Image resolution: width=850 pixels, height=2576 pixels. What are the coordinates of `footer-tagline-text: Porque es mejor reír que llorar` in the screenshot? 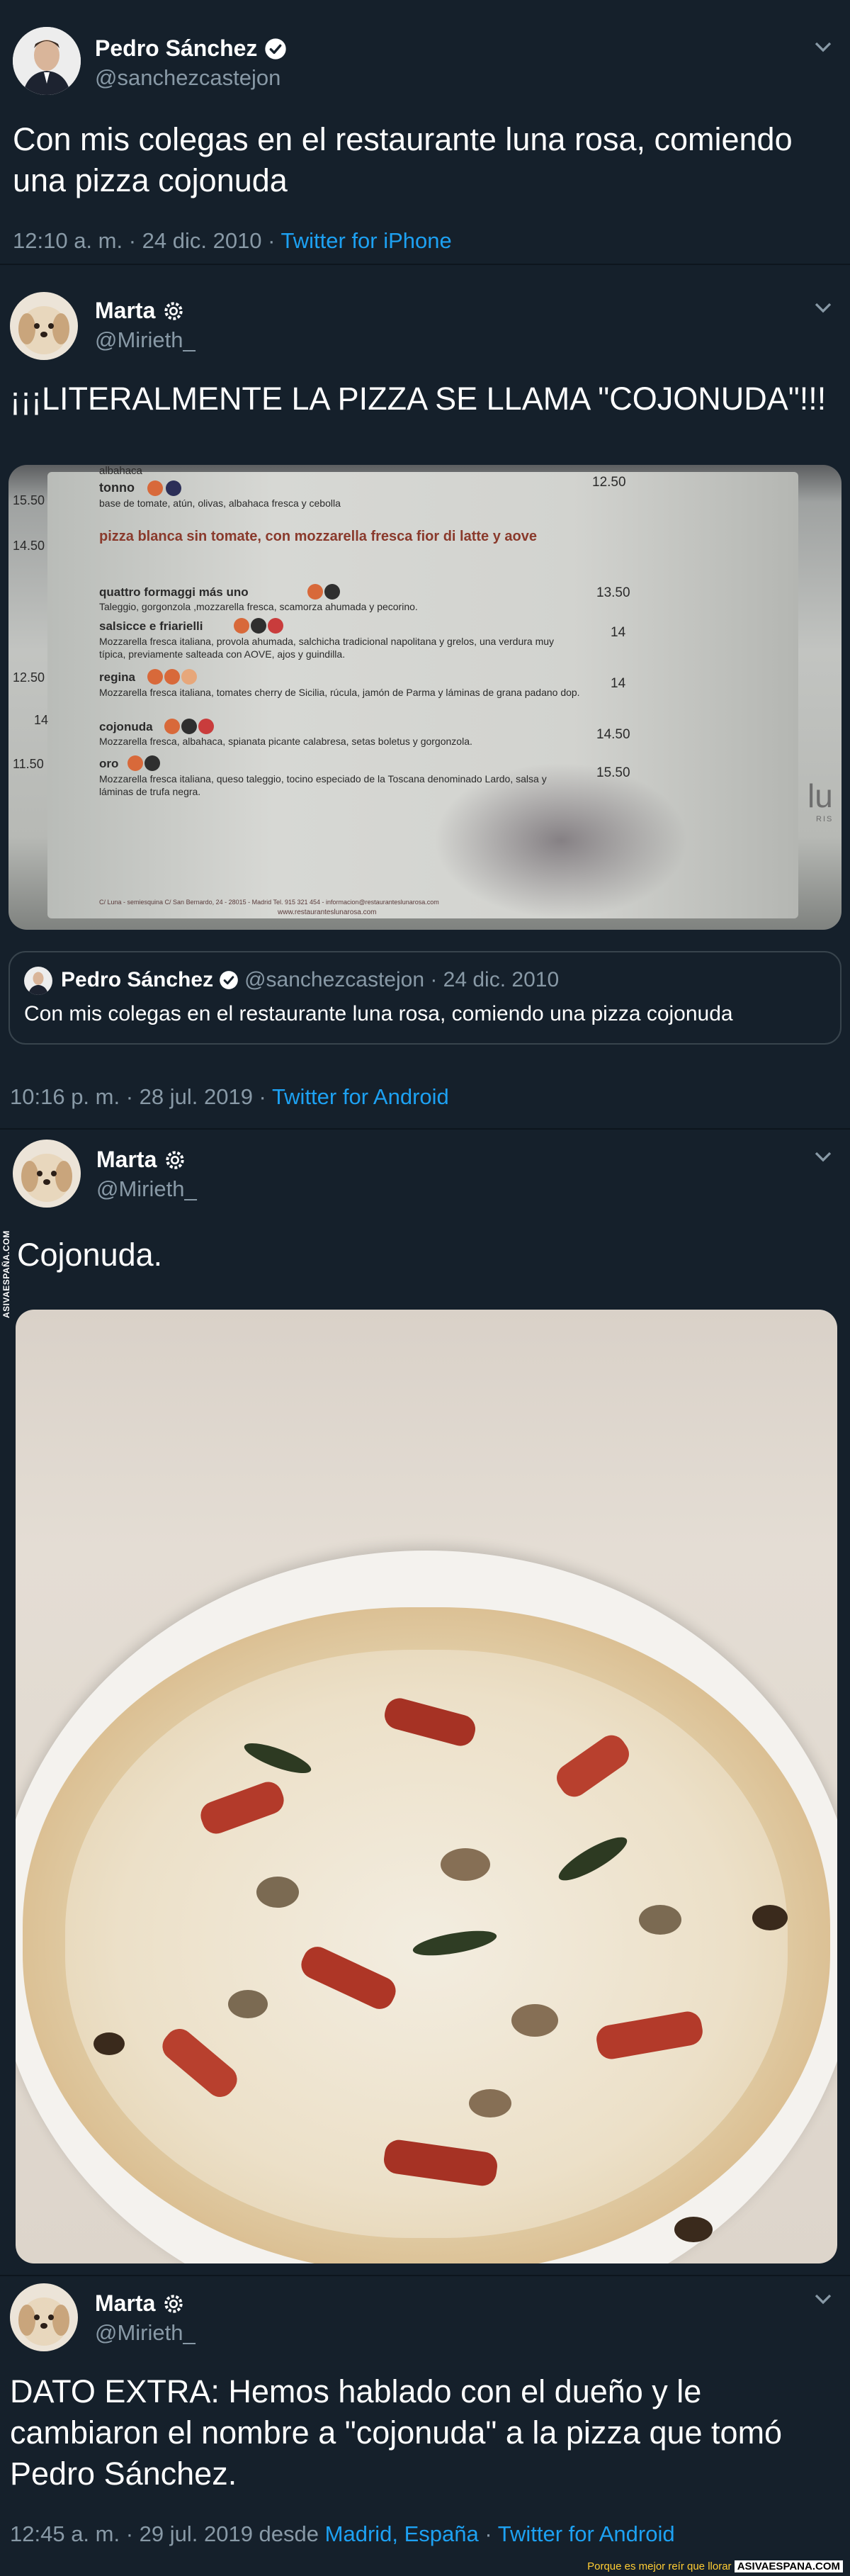 It's located at (661, 2566).